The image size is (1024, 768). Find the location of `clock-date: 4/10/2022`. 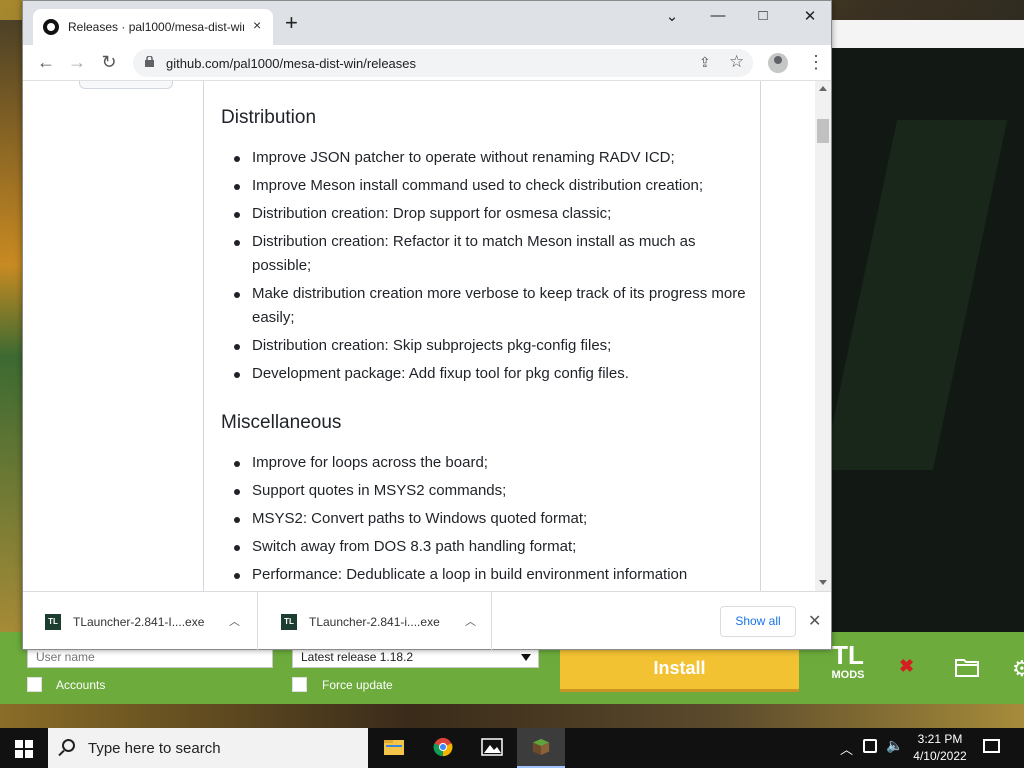

clock-date: 4/10/2022 is located at coordinates (940, 756).